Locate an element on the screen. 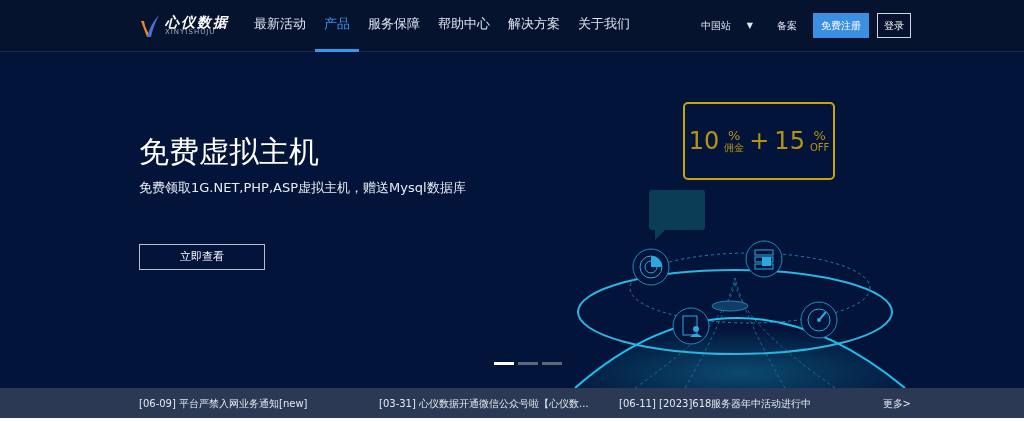 The height and width of the screenshot is (422, 1024). record-link: 备案 is located at coordinates (787, 25).